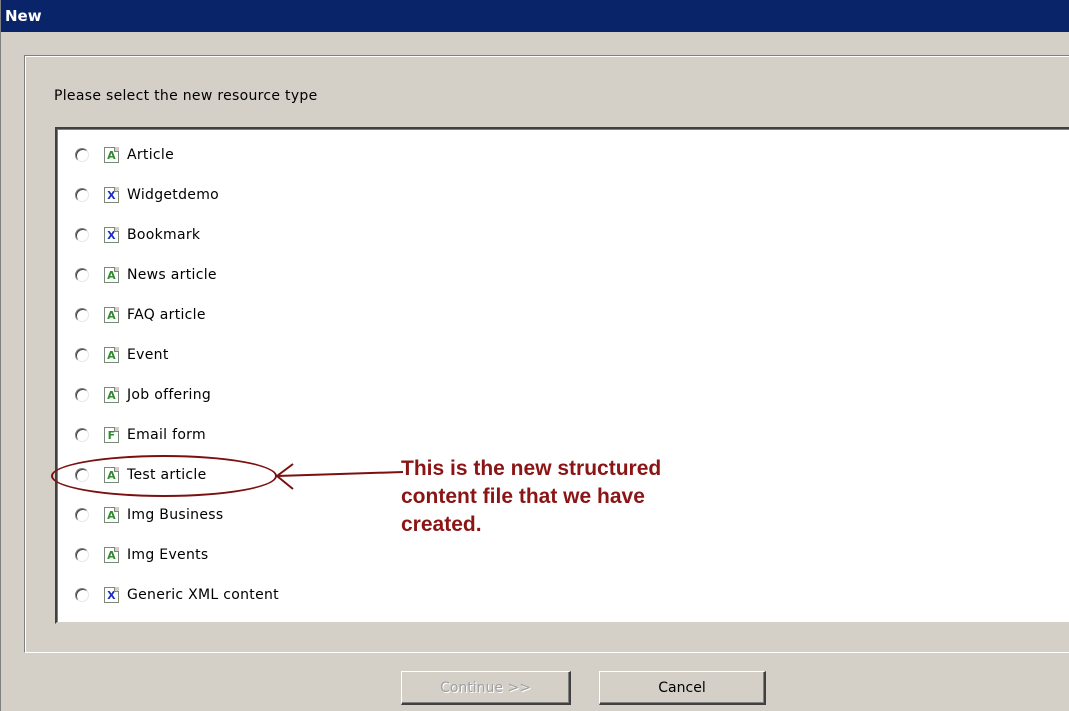 This screenshot has height=711, width=1069. I want to click on form-icon: F, so click(111, 435).